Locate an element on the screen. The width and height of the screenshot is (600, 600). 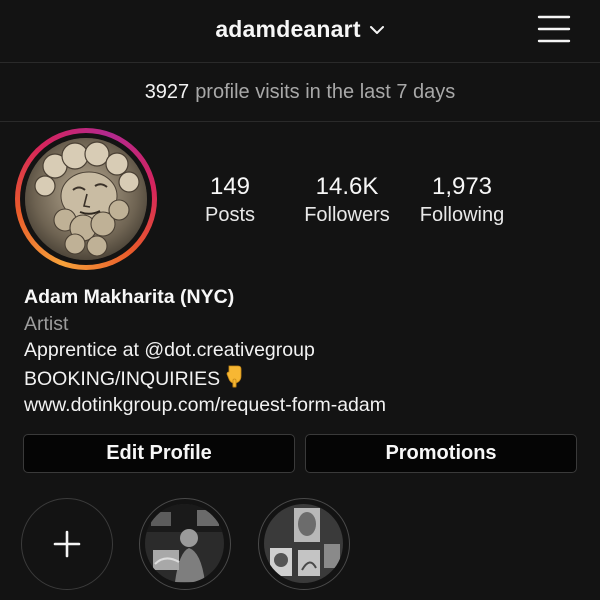
following-stat: 1,973 Following is located at coordinates (462, 200).